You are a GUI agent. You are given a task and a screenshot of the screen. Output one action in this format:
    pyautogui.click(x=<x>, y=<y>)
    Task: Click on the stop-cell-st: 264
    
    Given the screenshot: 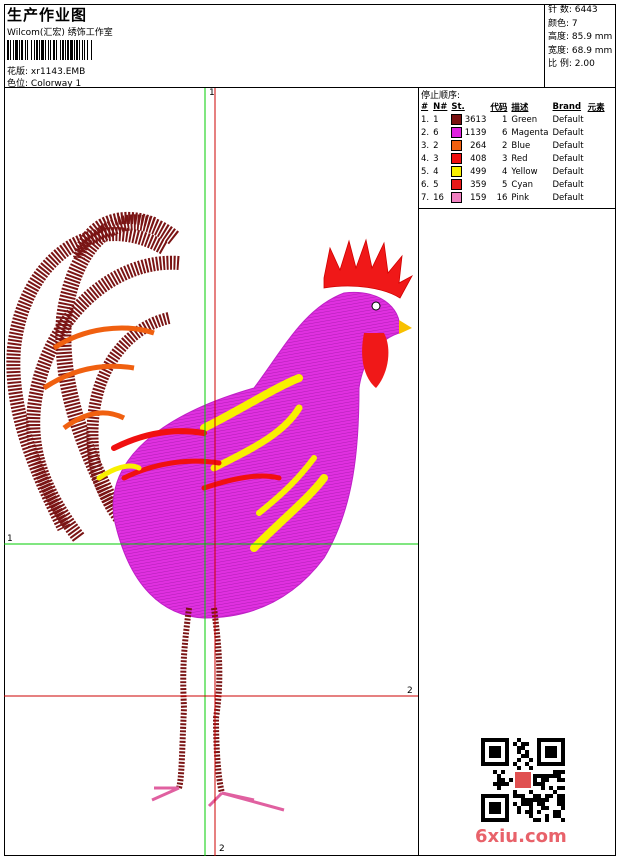 What is the action you would take?
    pyautogui.click(x=469, y=145)
    